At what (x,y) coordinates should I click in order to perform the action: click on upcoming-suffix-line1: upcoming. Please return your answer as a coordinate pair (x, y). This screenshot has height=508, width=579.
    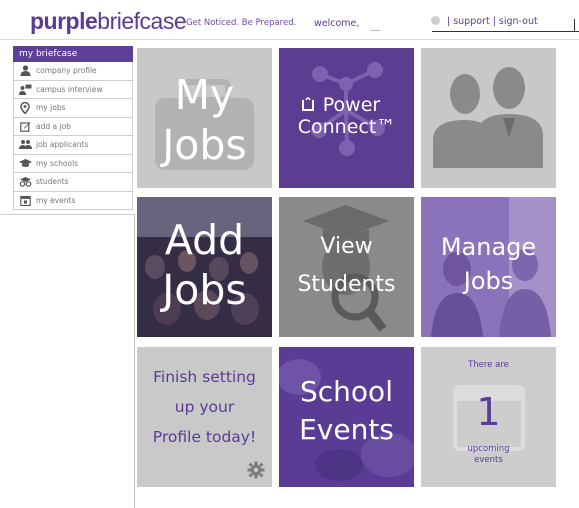
    Looking at the image, I should click on (488, 449).